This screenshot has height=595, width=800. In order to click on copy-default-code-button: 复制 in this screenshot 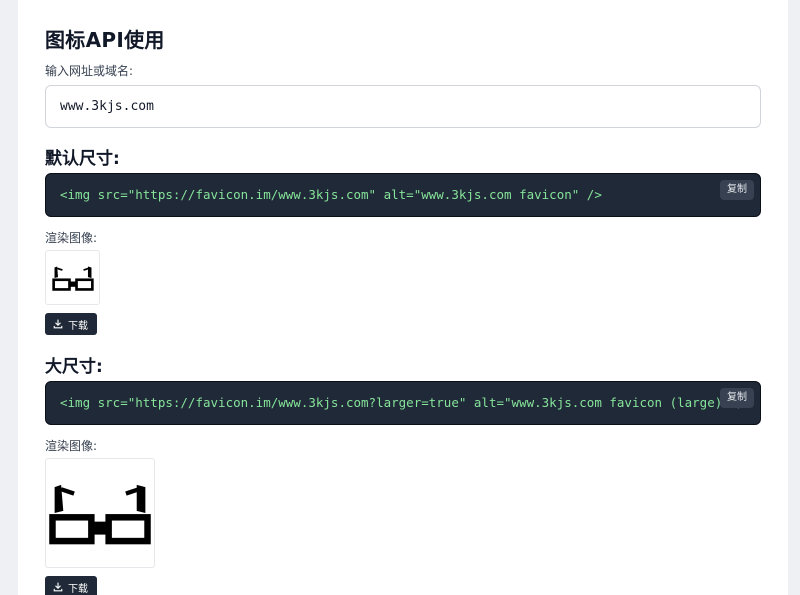, I will do `click(737, 190)`.